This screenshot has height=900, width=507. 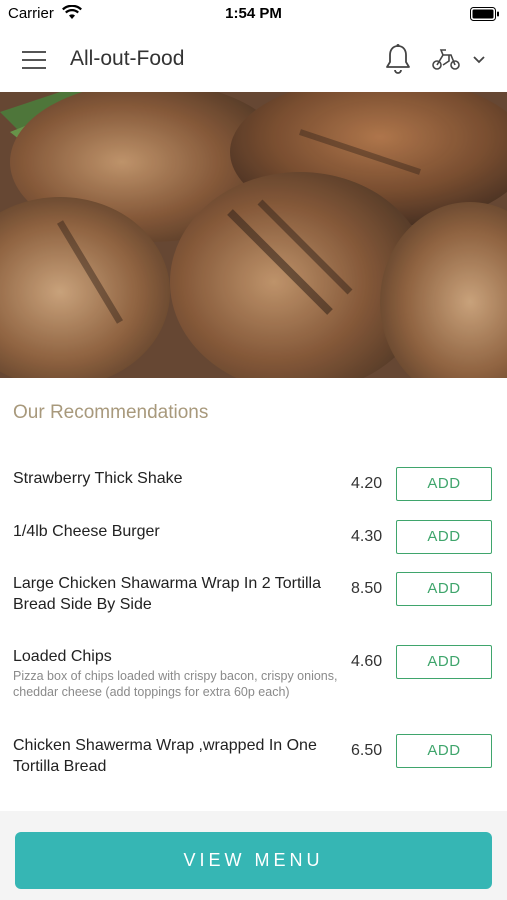 What do you see at coordinates (62, 656) in the screenshot?
I see `item-name: Loaded Chips` at bounding box center [62, 656].